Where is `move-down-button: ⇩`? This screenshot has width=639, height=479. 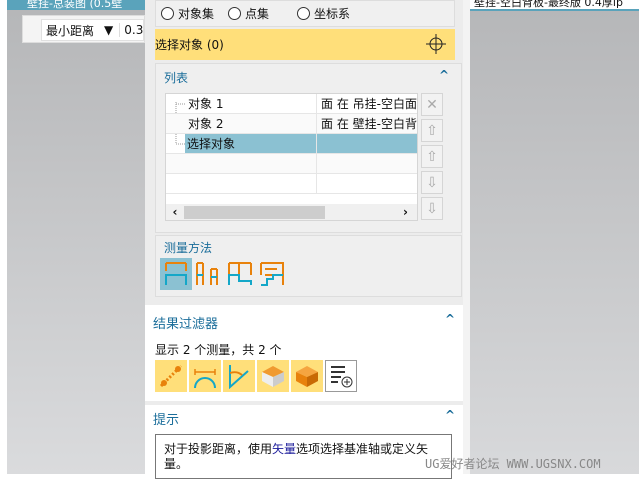 move-down-button: ⇩ is located at coordinates (432, 182).